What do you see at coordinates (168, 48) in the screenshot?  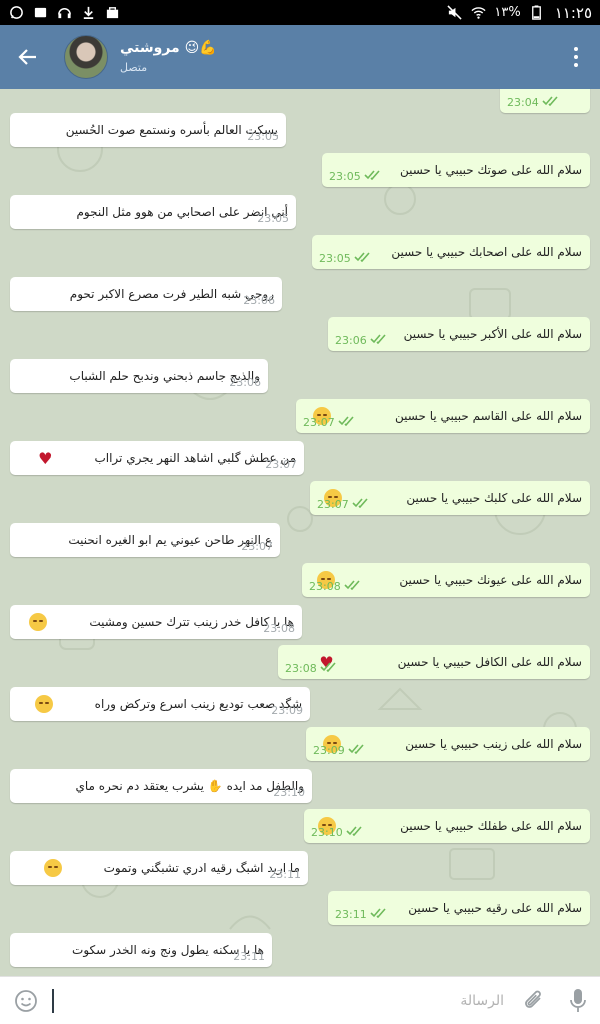 I see `chat-title: مروشتي 😉💪` at bounding box center [168, 48].